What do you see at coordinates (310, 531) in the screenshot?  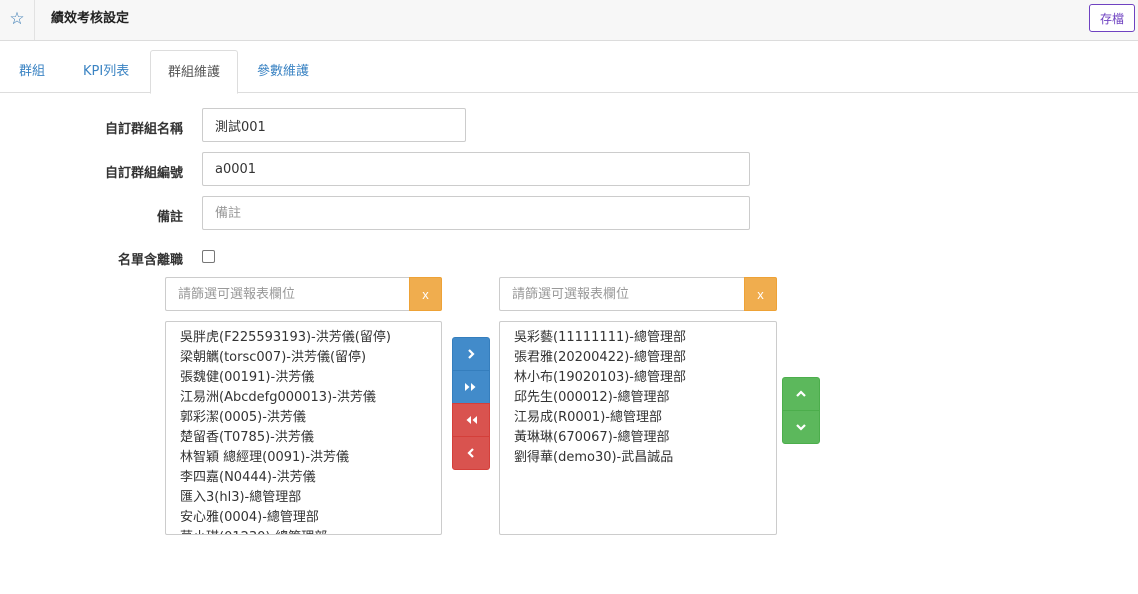 I see `list-item: 莫小琪(01230)-總管理部` at bounding box center [310, 531].